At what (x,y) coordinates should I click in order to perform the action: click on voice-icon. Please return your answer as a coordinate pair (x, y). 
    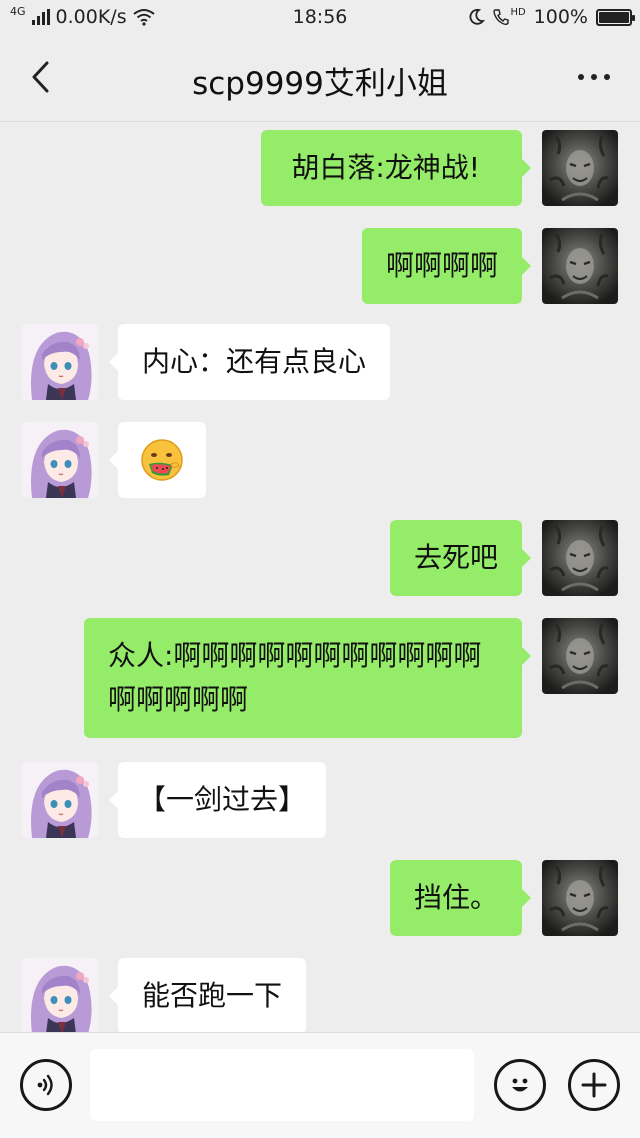
    Looking at the image, I should click on (45, 1085).